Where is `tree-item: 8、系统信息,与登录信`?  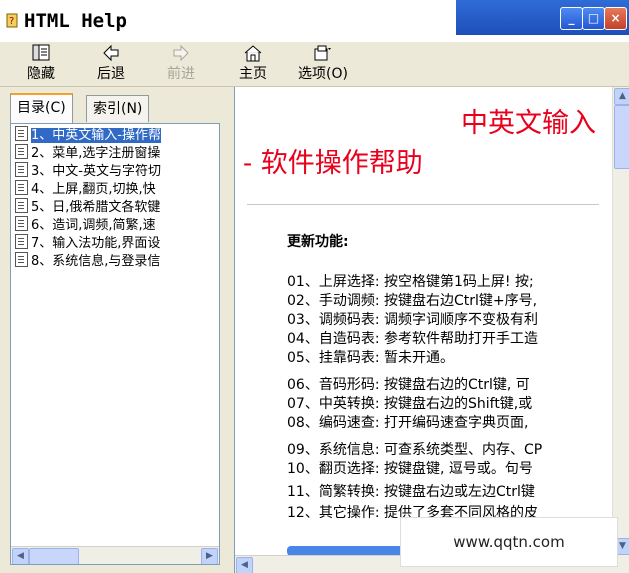
tree-item: 8、系统信息,与登录信 is located at coordinates (87, 261).